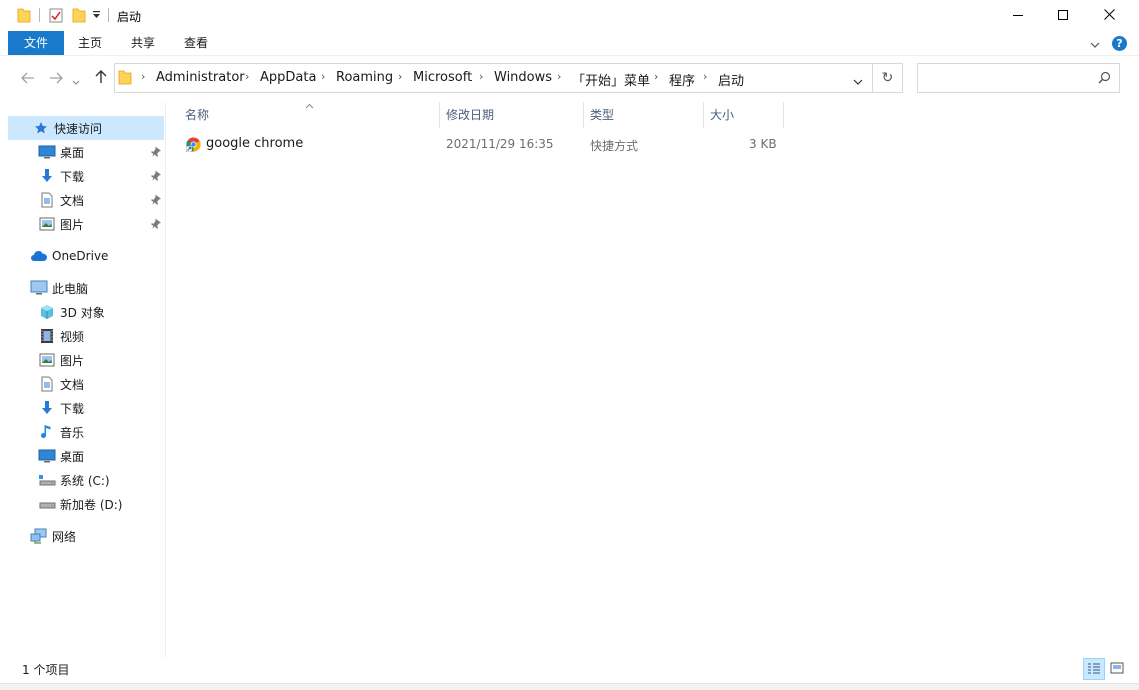  I want to click on large-icons-view-icon, so click(1117, 669).